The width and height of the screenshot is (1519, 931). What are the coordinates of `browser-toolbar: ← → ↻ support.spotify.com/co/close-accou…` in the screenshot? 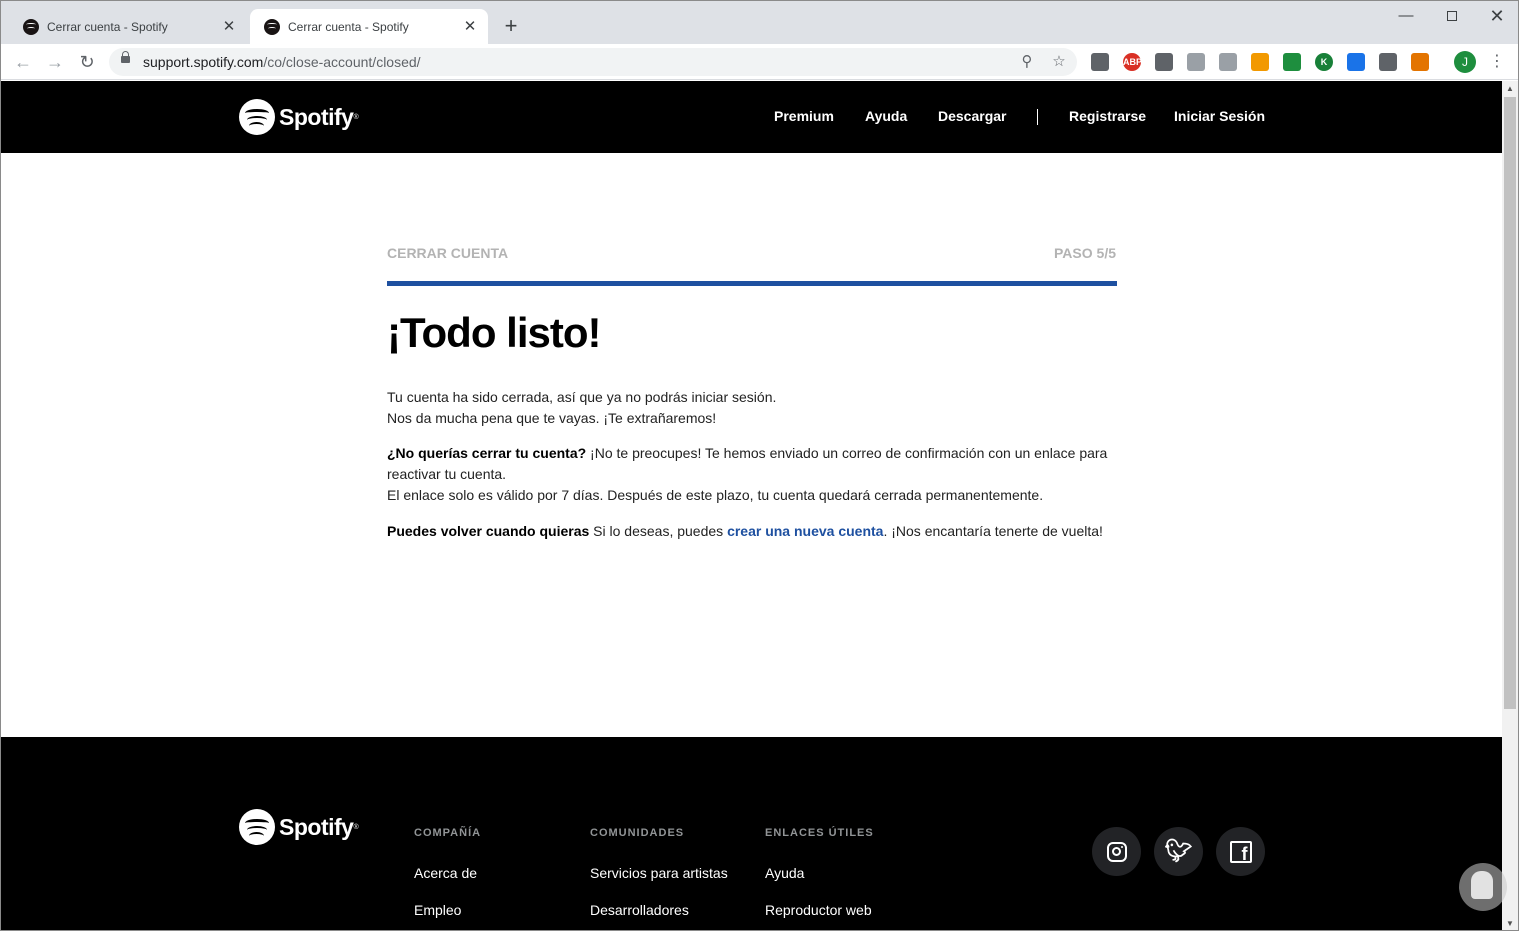 It's located at (759, 62).